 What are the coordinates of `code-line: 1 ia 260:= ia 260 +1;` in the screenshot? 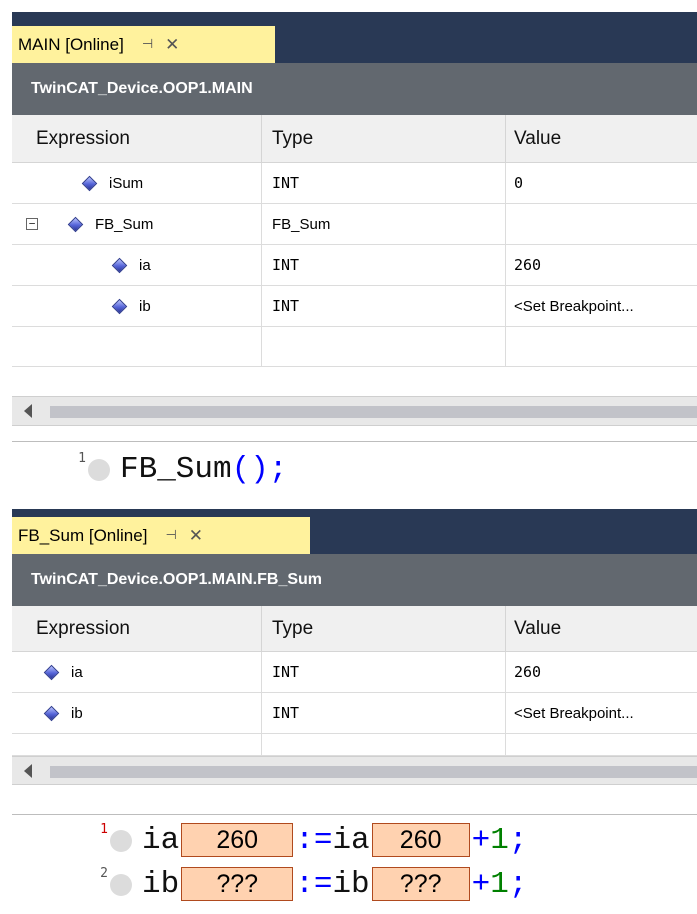 It's located at (354, 840).